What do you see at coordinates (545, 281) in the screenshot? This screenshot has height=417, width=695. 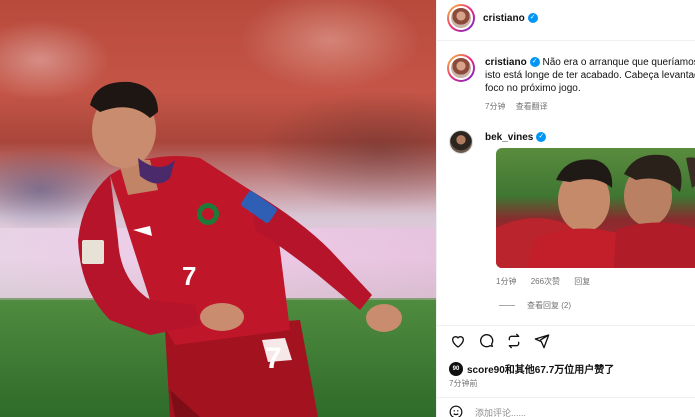 I see `comment-likes: 266次赞` at bounding box center [545, 281].